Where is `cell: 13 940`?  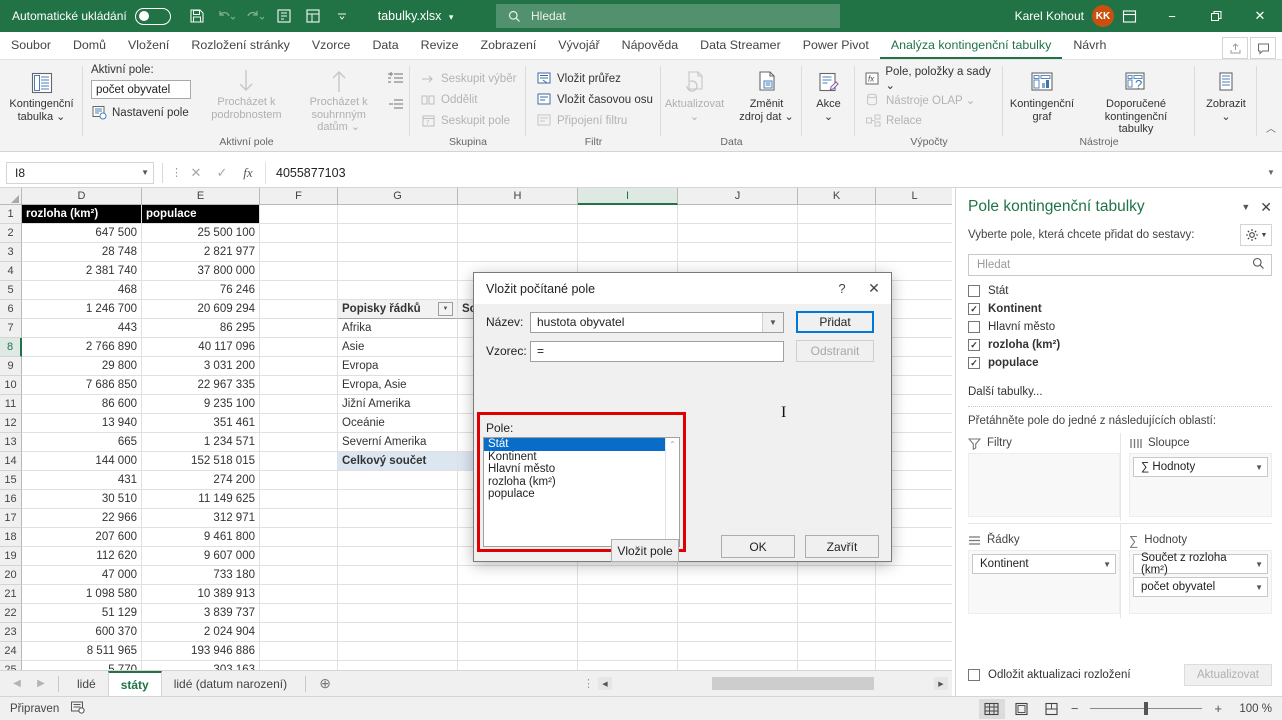
cell: 13 940 is located at coordinates (82, 423).